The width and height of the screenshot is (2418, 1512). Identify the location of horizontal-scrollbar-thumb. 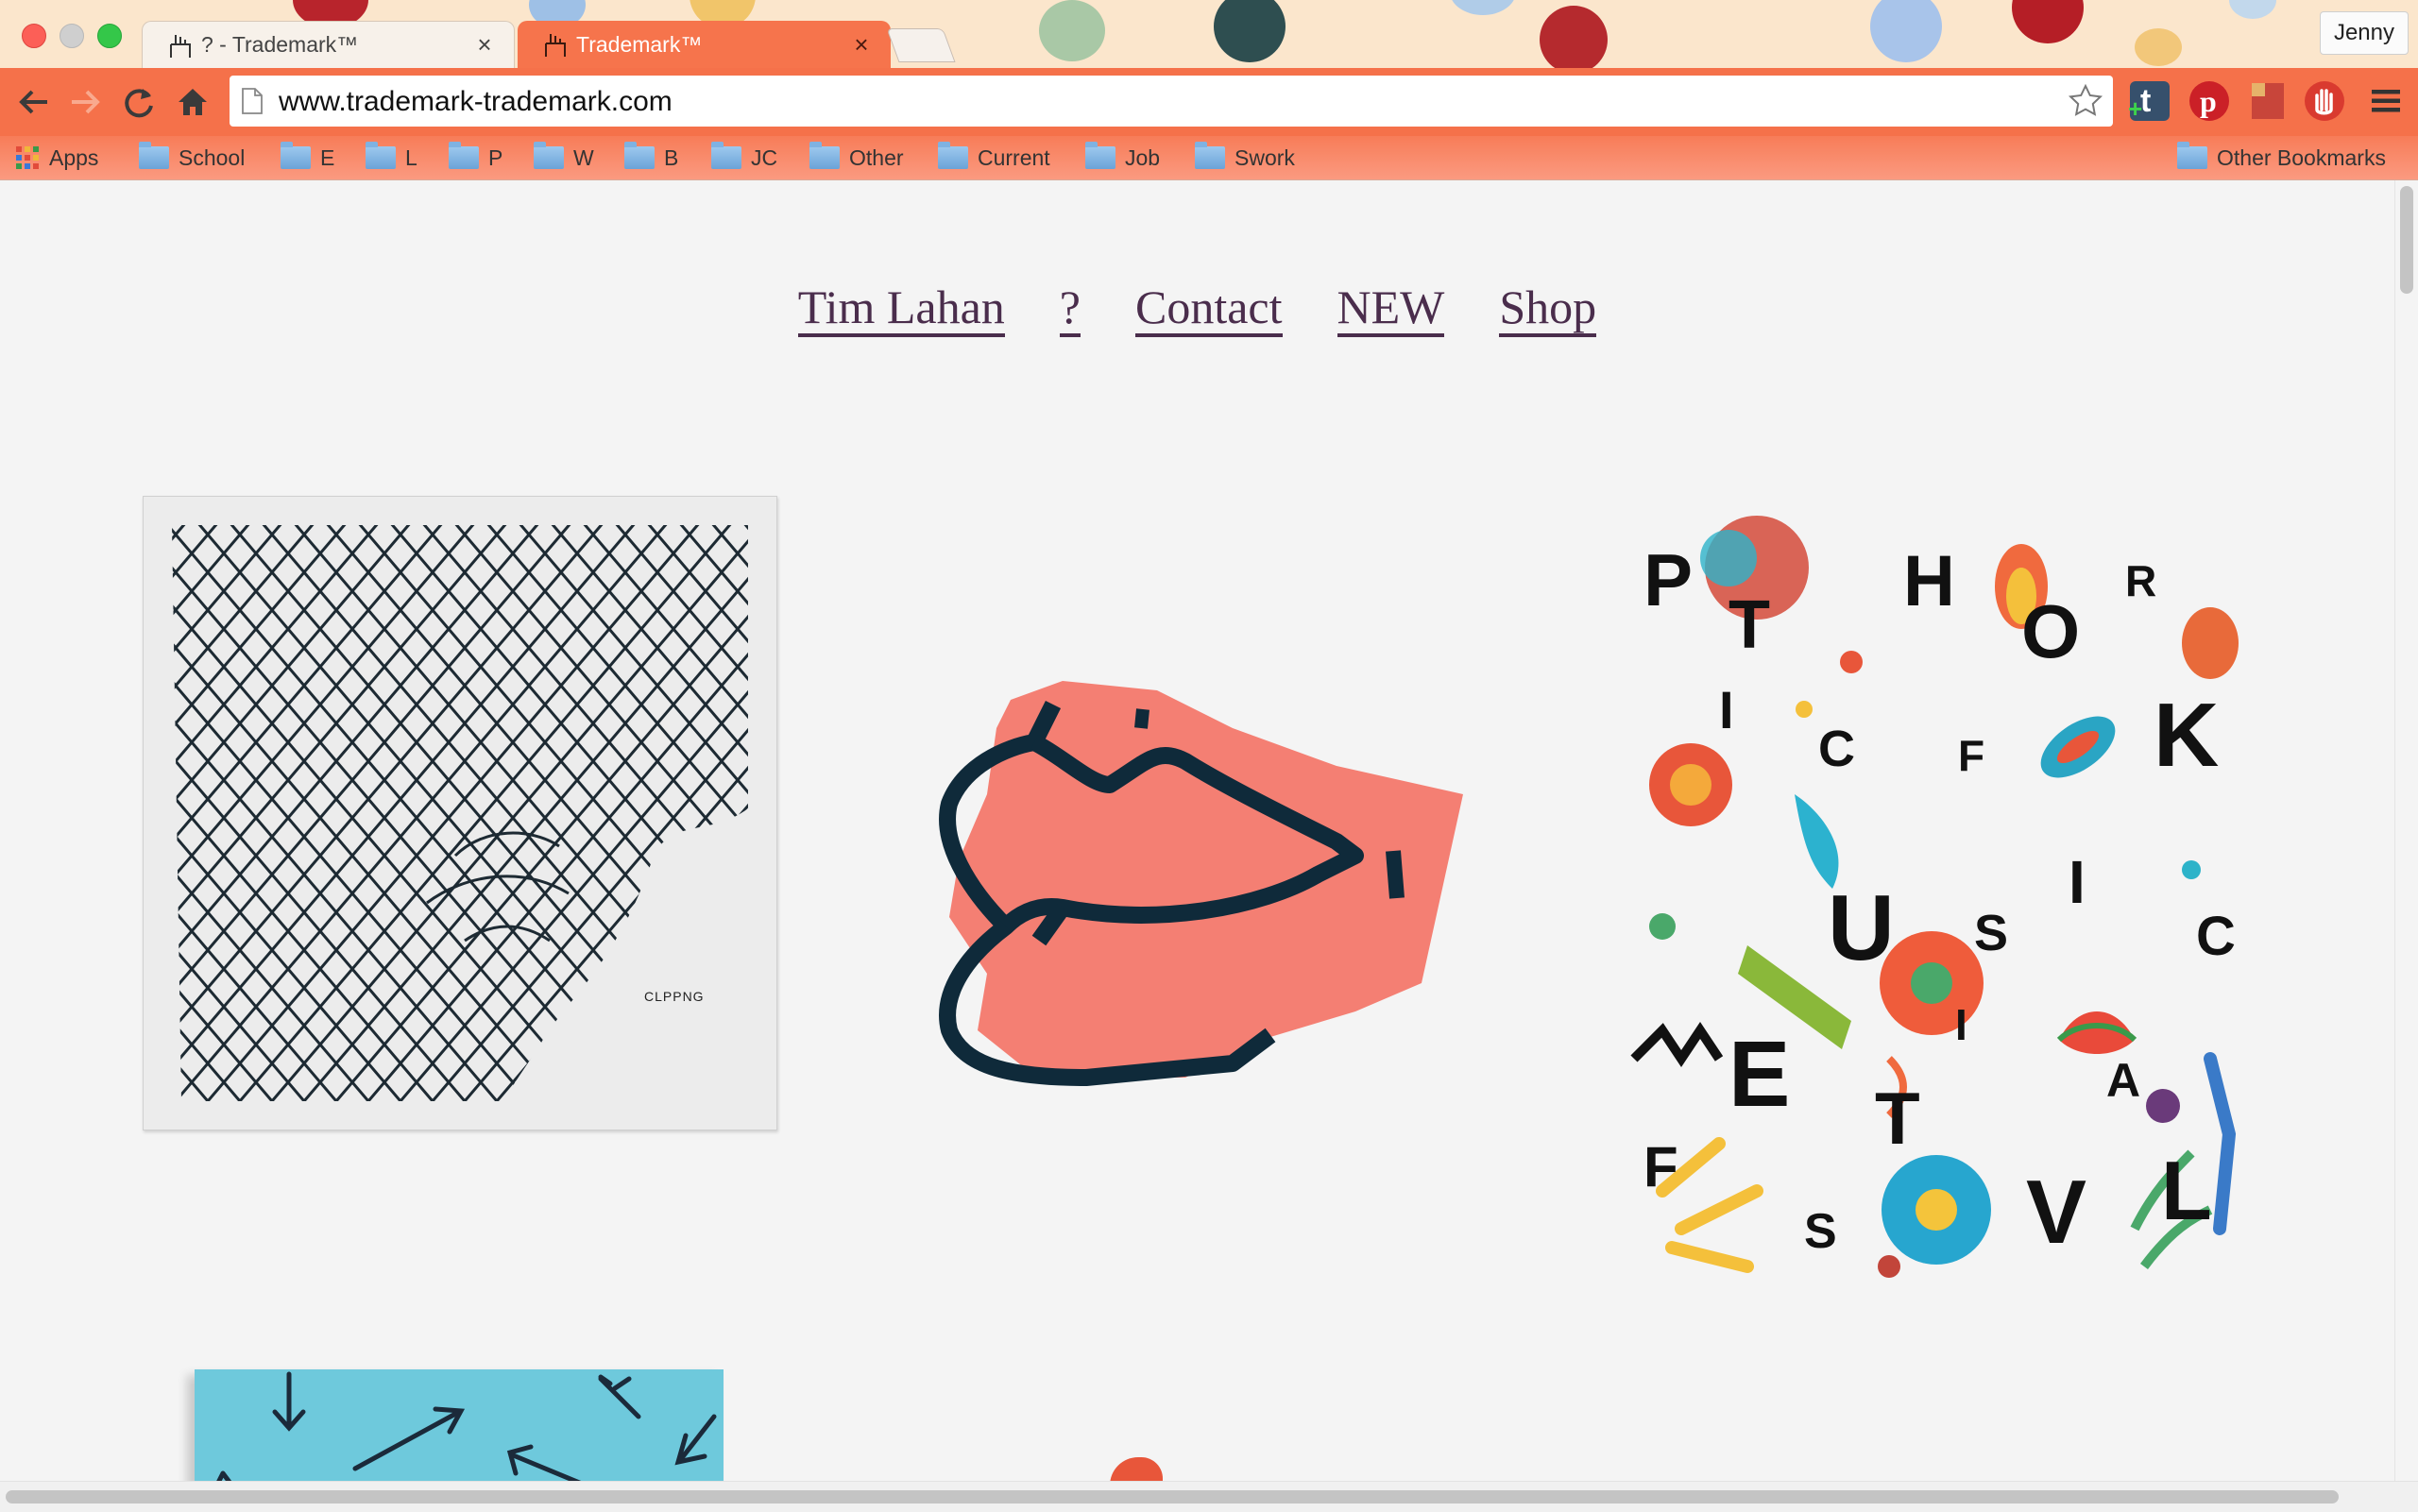
(1172, 1497).